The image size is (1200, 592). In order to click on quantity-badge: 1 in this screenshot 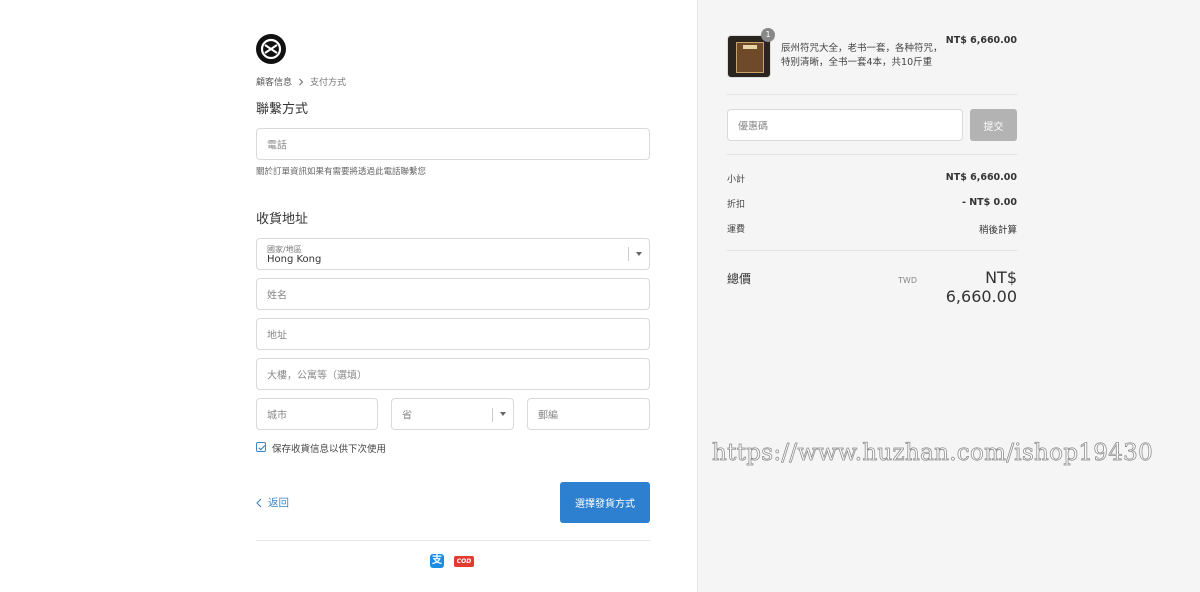, I will do `click(768, 35)`.